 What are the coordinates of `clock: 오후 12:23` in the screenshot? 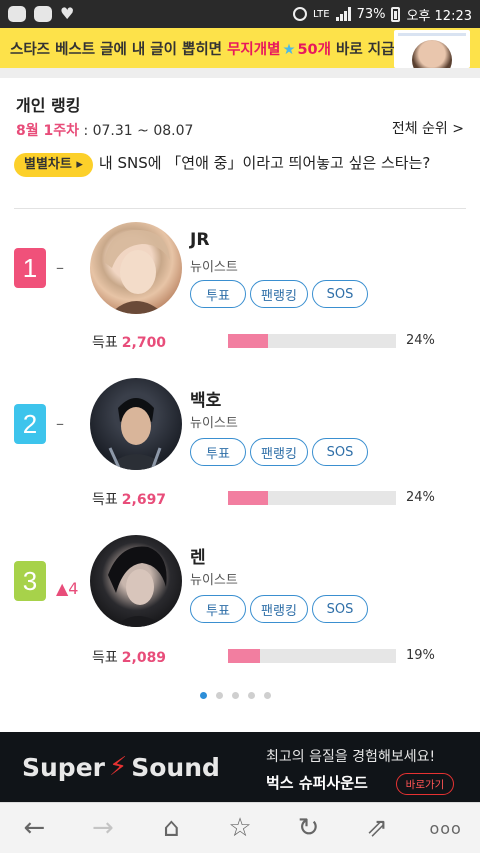 It's located at (439, 16).